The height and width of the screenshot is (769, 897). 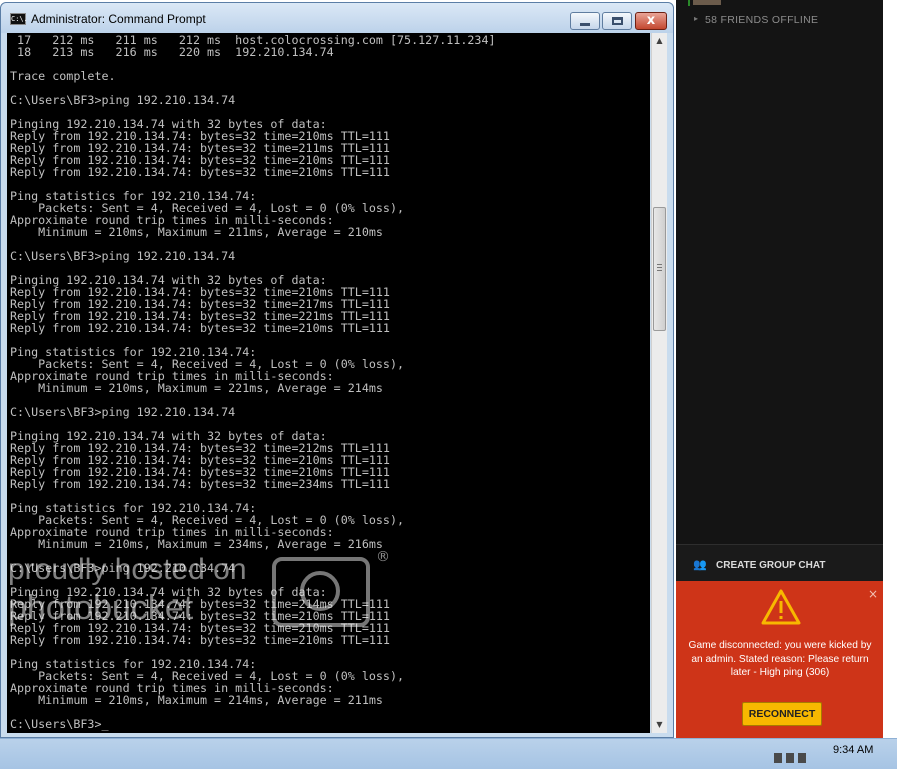 What do you see at coordinates (337, 18) in the screenshot?
I see `window-titlebar: C:\. Administrator: Command Prompt x` at bounding box center [337, 18].